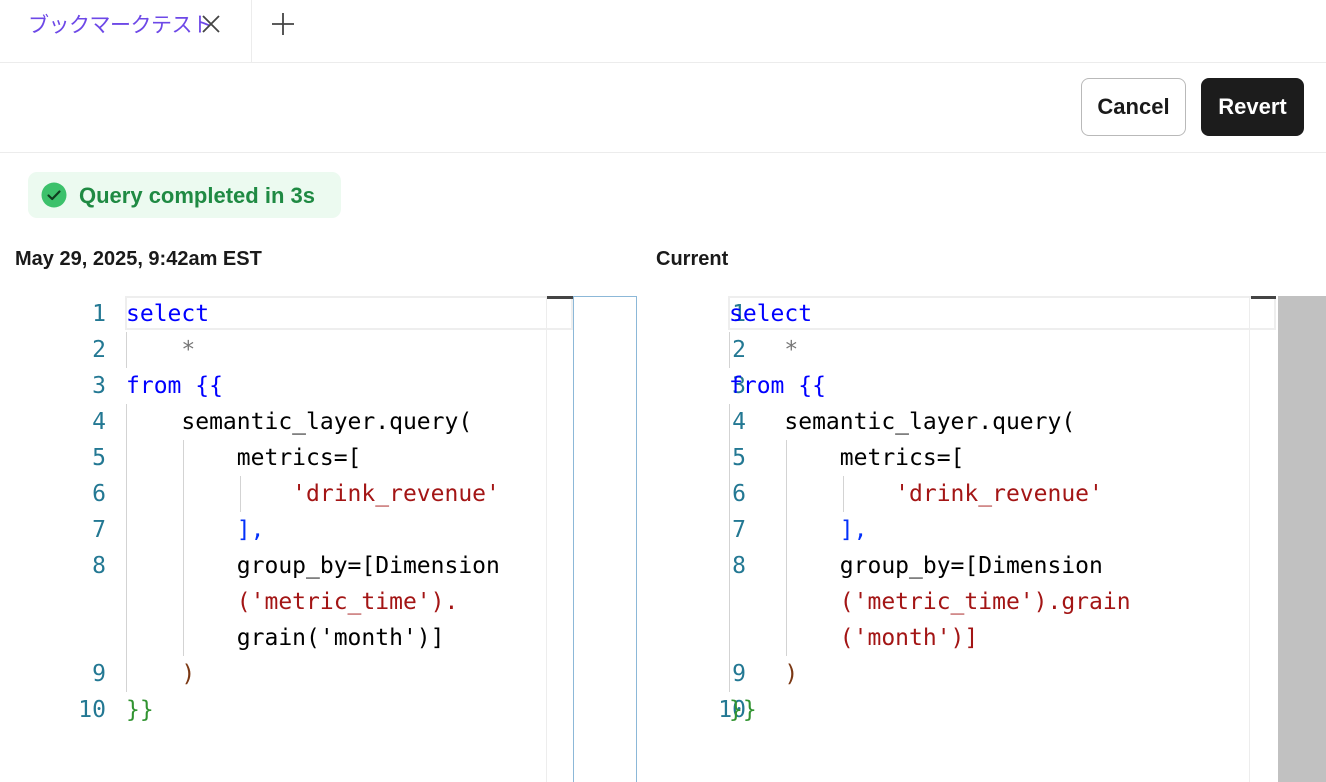  I want to click on tab-bookmark-test: ブックマークテスト, so click(126, 31).